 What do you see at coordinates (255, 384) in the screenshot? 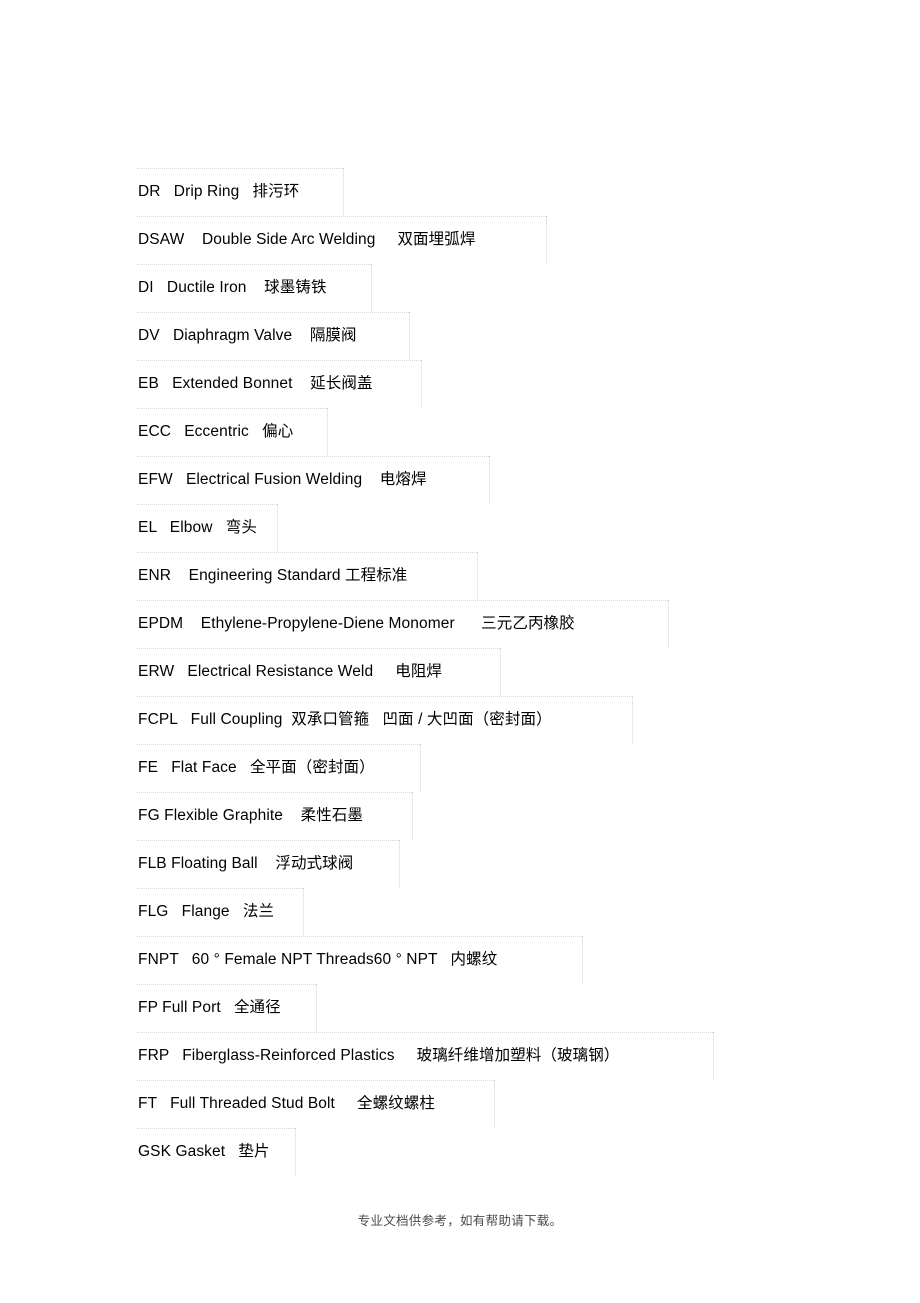
I see `glossary-entry-text: EB Extended Bonnet 延长阀盖` at bounding box center [255, 384].